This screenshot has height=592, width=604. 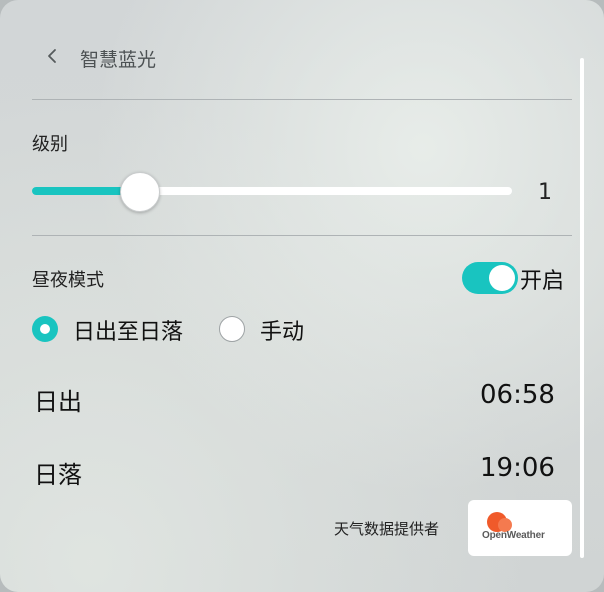 I want to click on radio-sunrise-to-sunset, so click(x=45, y=329).